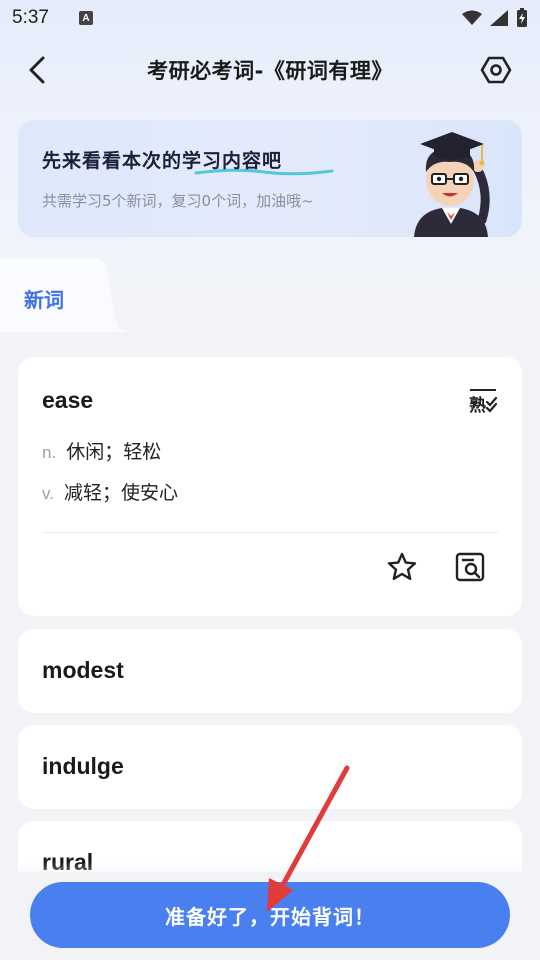  What do you see at coordinates (499, 18) in the screenshot?
I see `signal-icon` at bounding box center [499, 18].